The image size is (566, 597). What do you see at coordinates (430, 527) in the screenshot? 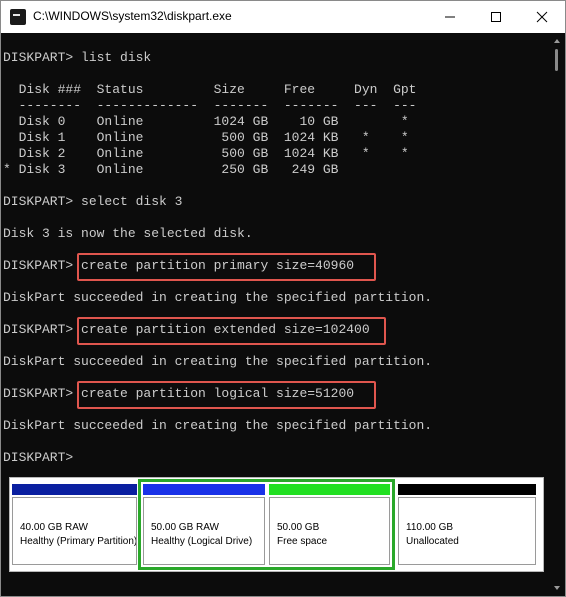
I see `partition-size: 110.00 GB` at bounding box center [430, 527].